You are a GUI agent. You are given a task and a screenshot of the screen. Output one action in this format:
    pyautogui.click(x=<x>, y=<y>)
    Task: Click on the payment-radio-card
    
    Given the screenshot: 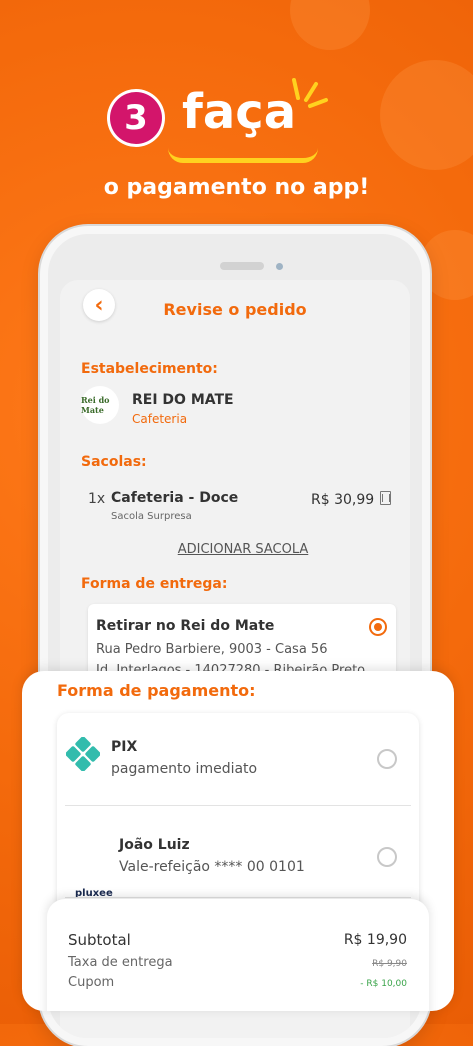 What is the action you would take?
    pyautogui.click(x=387, y=857)
    